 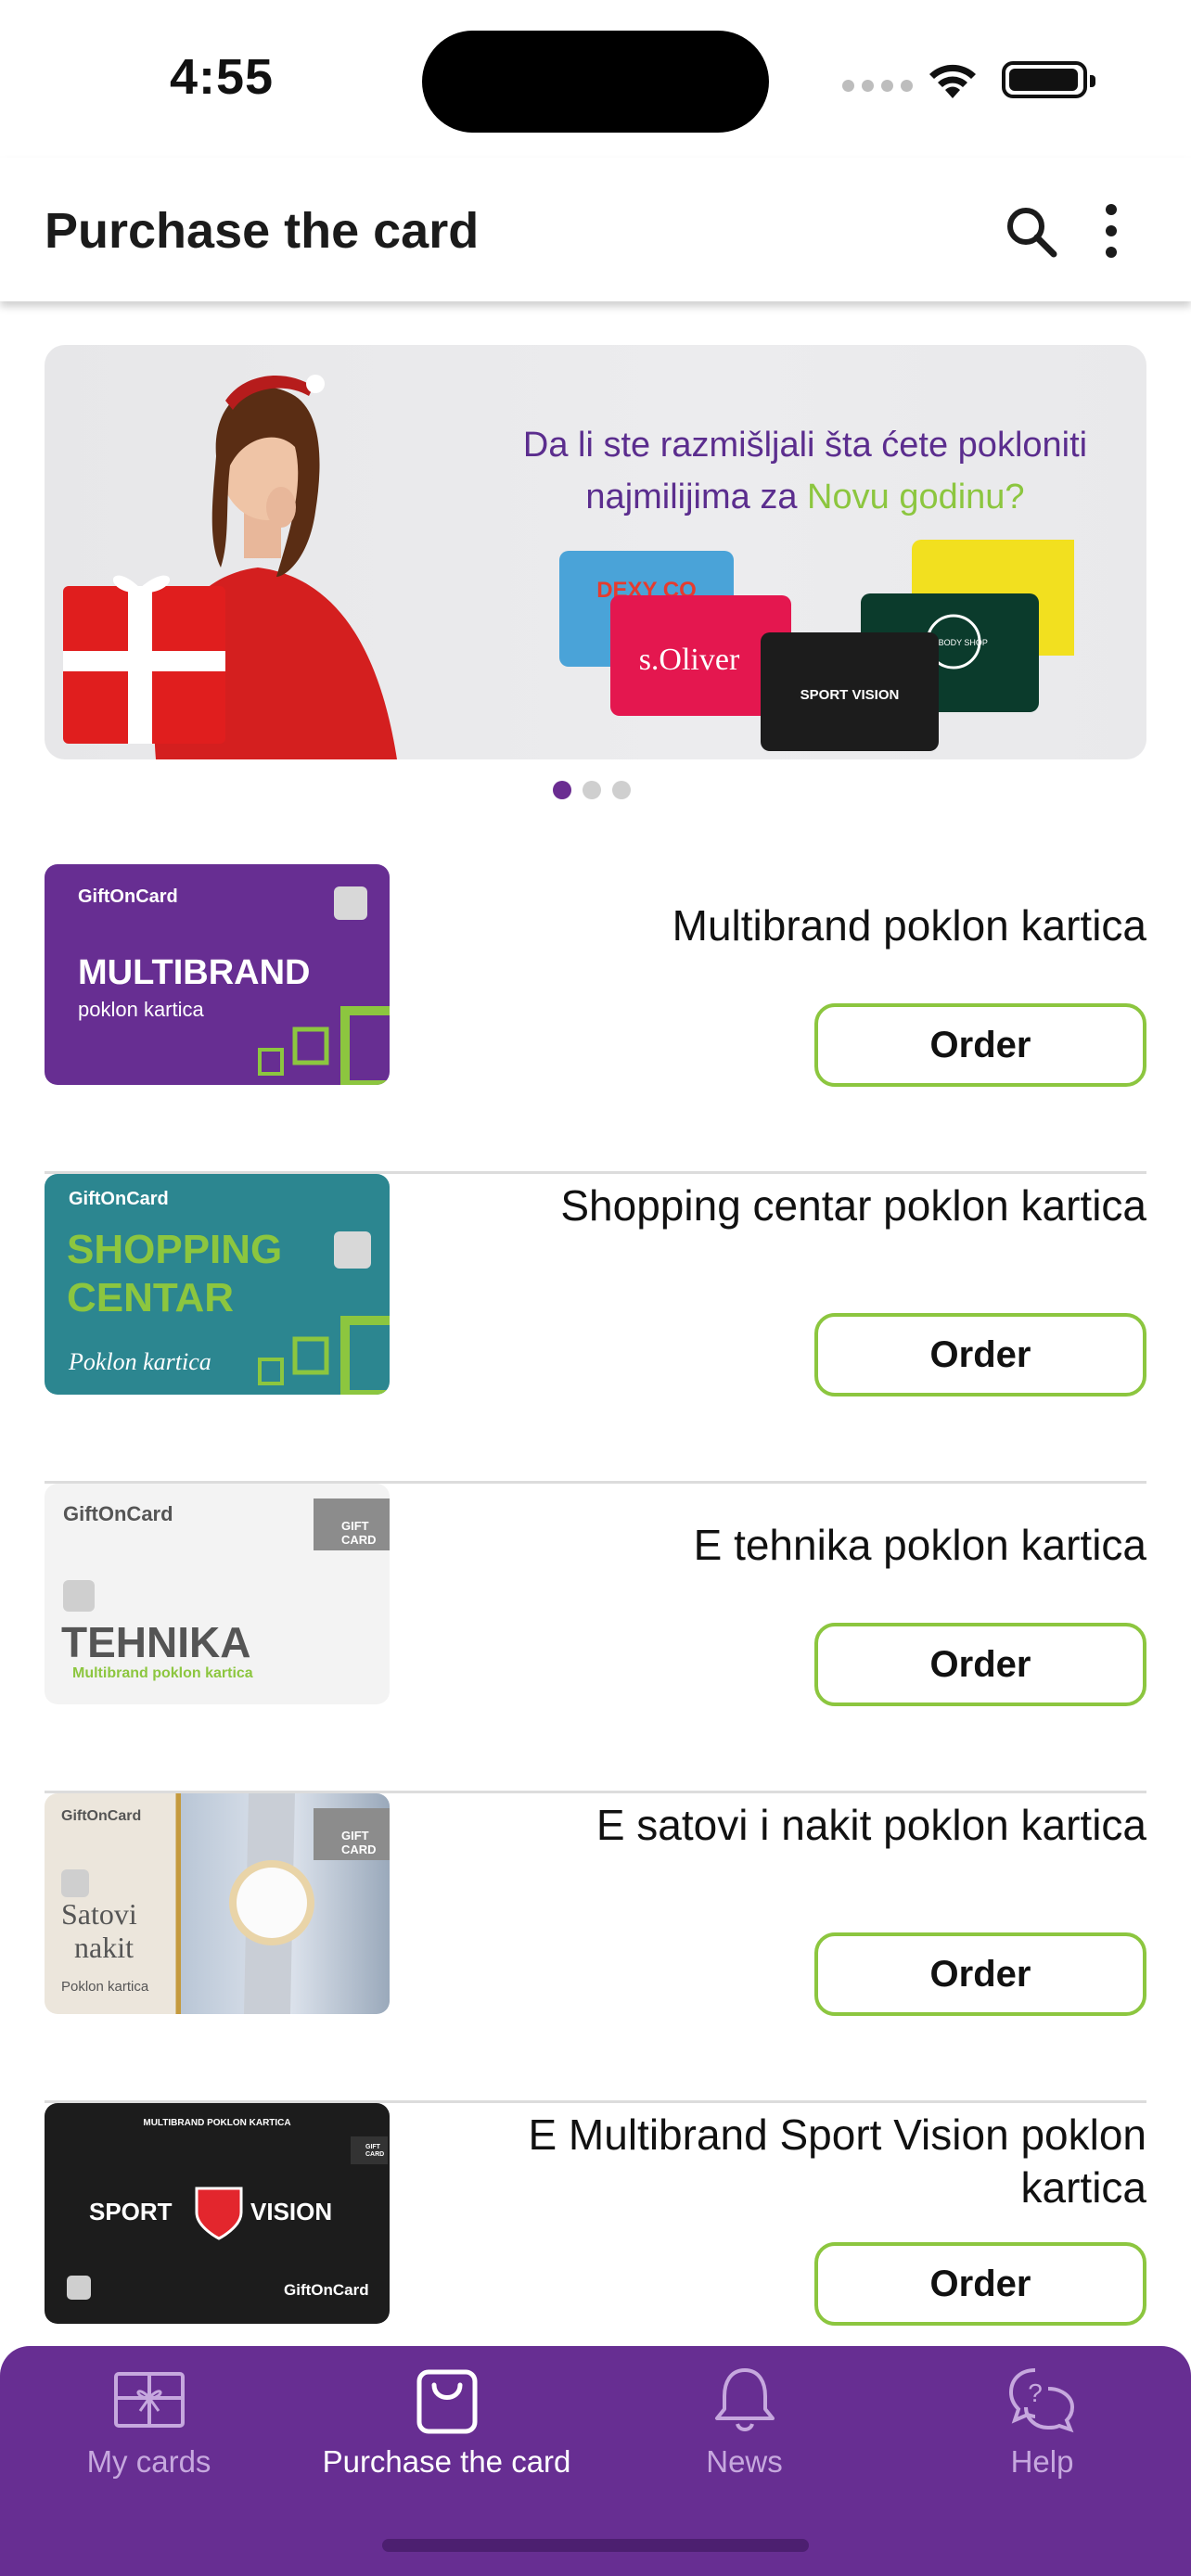 I want to click on status-bar: 4:55, so click(x=595, y=79).